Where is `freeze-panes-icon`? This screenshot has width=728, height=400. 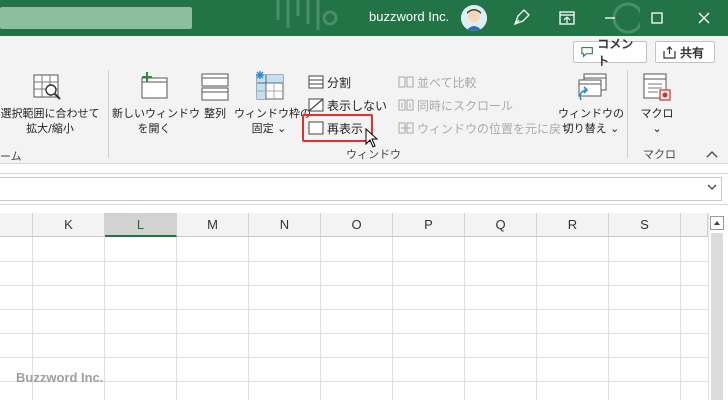
freeze-panes-icon is located at coordinates (270, 85).